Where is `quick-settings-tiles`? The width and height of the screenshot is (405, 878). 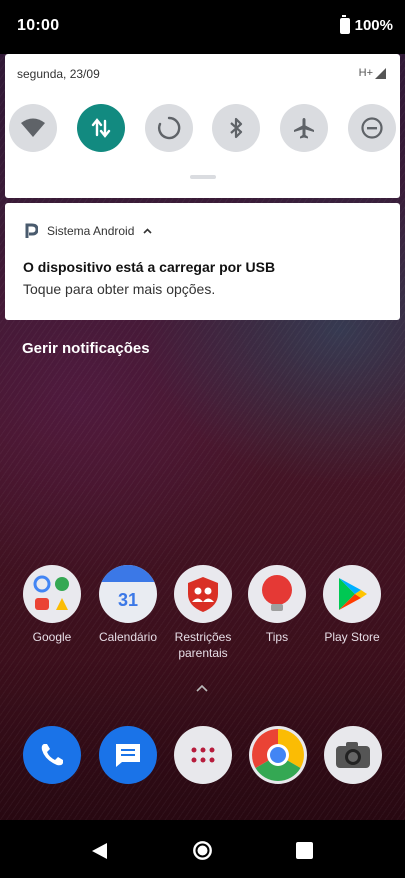
quick-settings-tiles is located at coordinates (202, 128).